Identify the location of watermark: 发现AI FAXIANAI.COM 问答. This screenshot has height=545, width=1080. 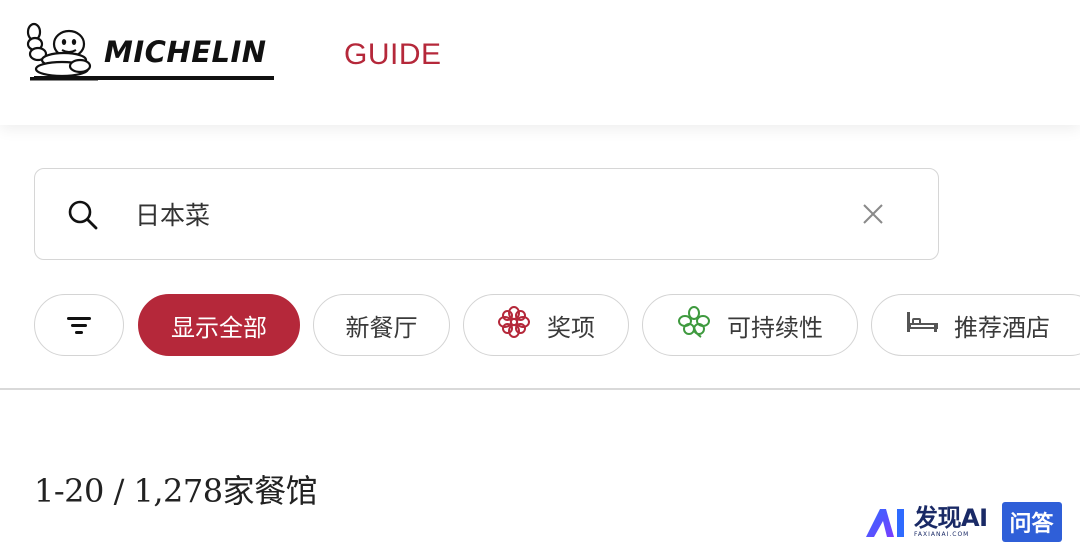
(963, 522).